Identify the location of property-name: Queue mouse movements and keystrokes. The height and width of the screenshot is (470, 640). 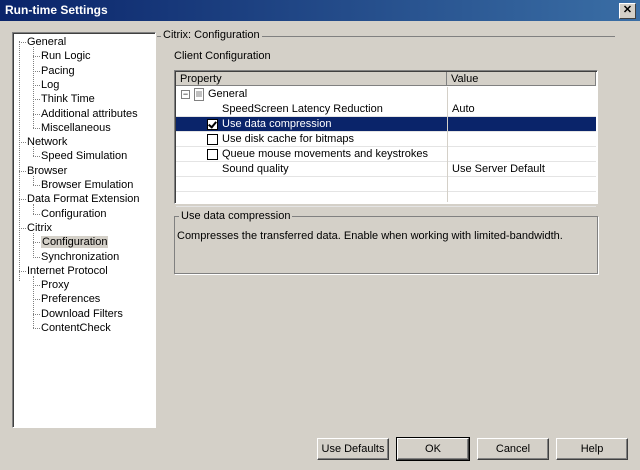
(325, 154).